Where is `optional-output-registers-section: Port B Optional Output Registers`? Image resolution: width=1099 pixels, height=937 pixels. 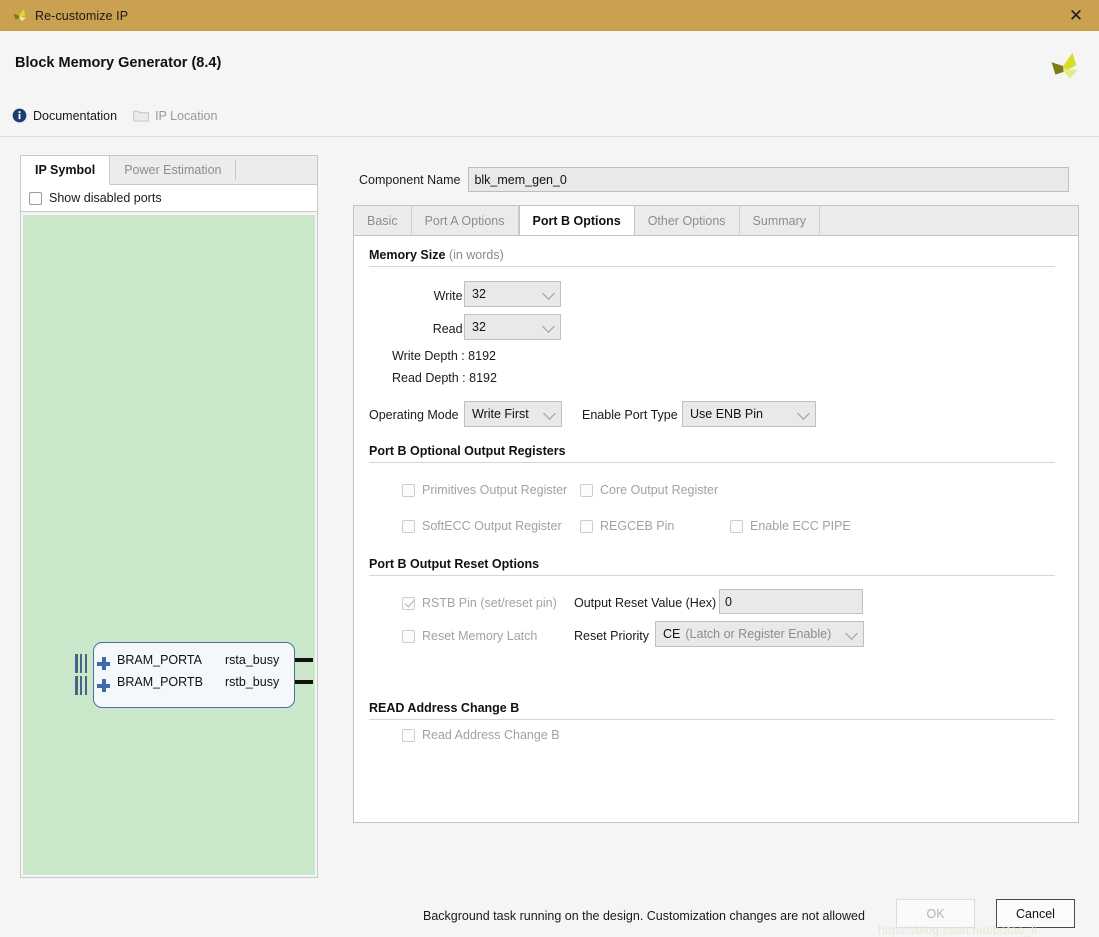 optional-output-registers-section: Port B Optional Output Registers is located at coordinates (712, 453).